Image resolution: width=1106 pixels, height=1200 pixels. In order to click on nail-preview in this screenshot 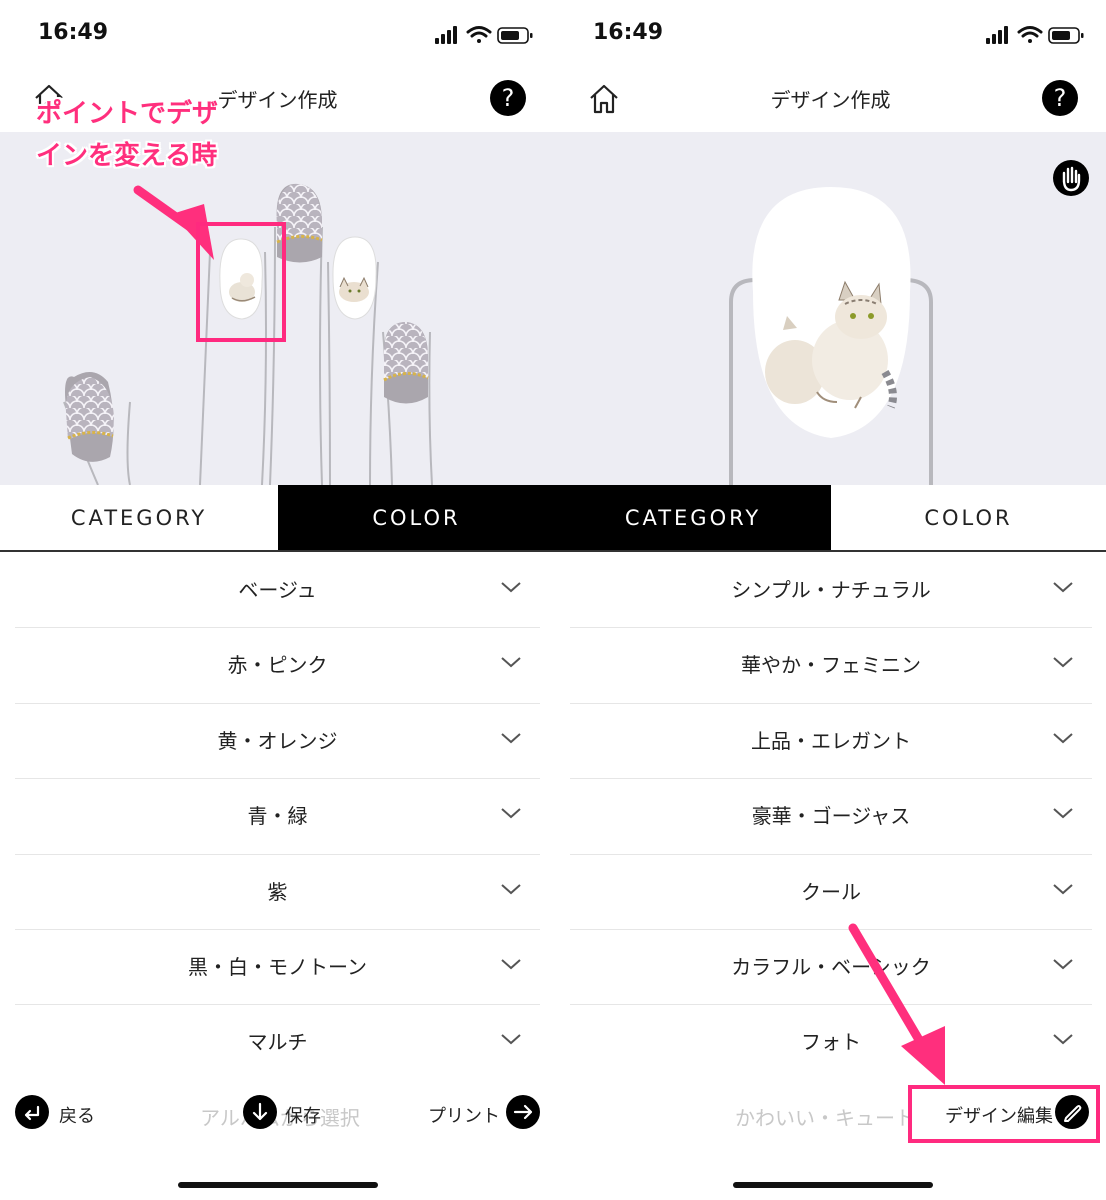, I will do `click(830, 308)`.